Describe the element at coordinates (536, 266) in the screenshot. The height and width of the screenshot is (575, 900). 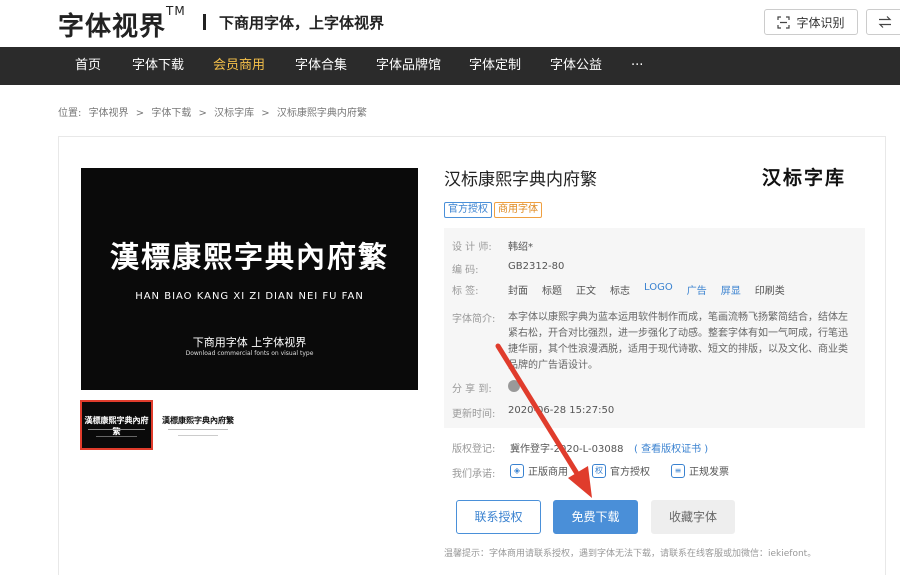
I see `code-value: GB2312-80` at that location.